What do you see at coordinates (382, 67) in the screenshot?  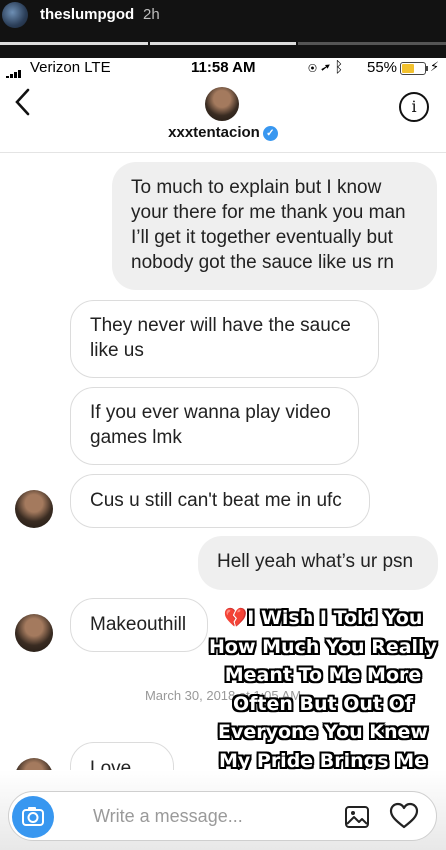 I see `battery-percent: 55%` at bounding box center [382, 67].